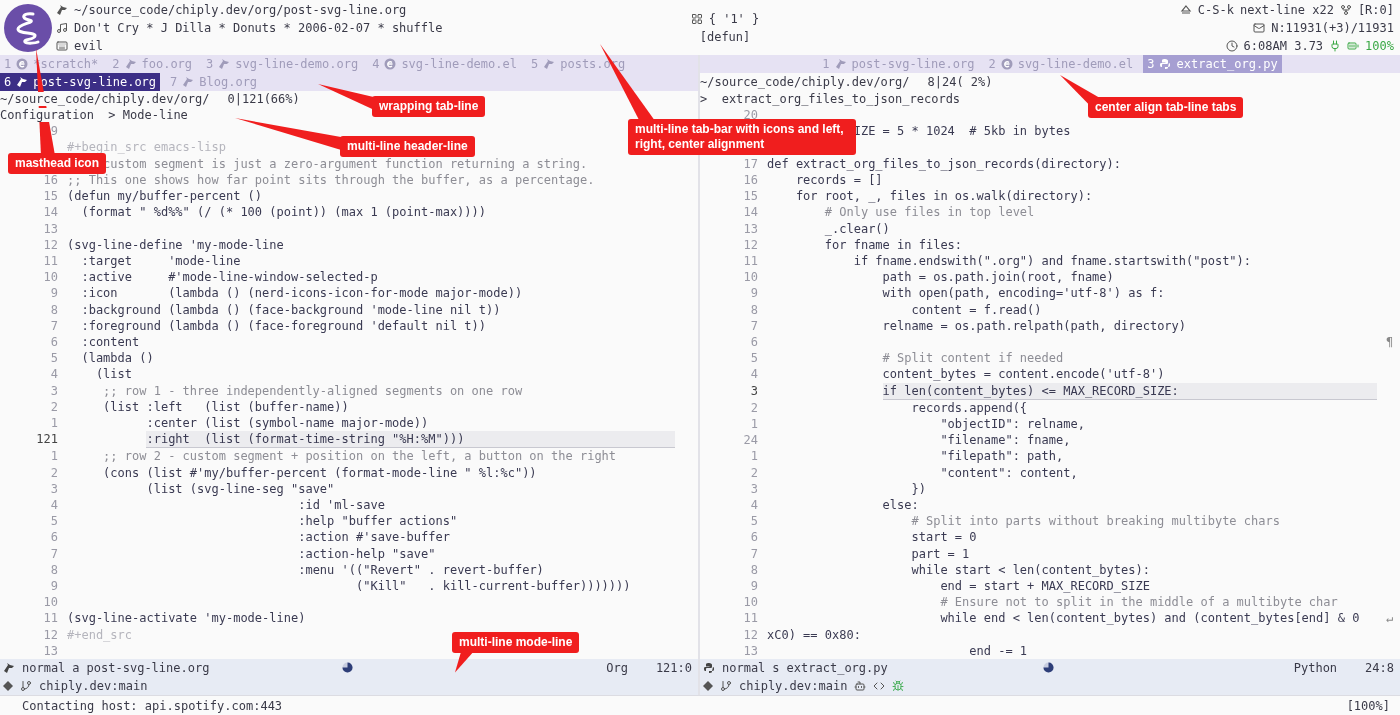 The image size is (1400, 715). I want to click on position-text: 0|121(66%), so click(263, 99).